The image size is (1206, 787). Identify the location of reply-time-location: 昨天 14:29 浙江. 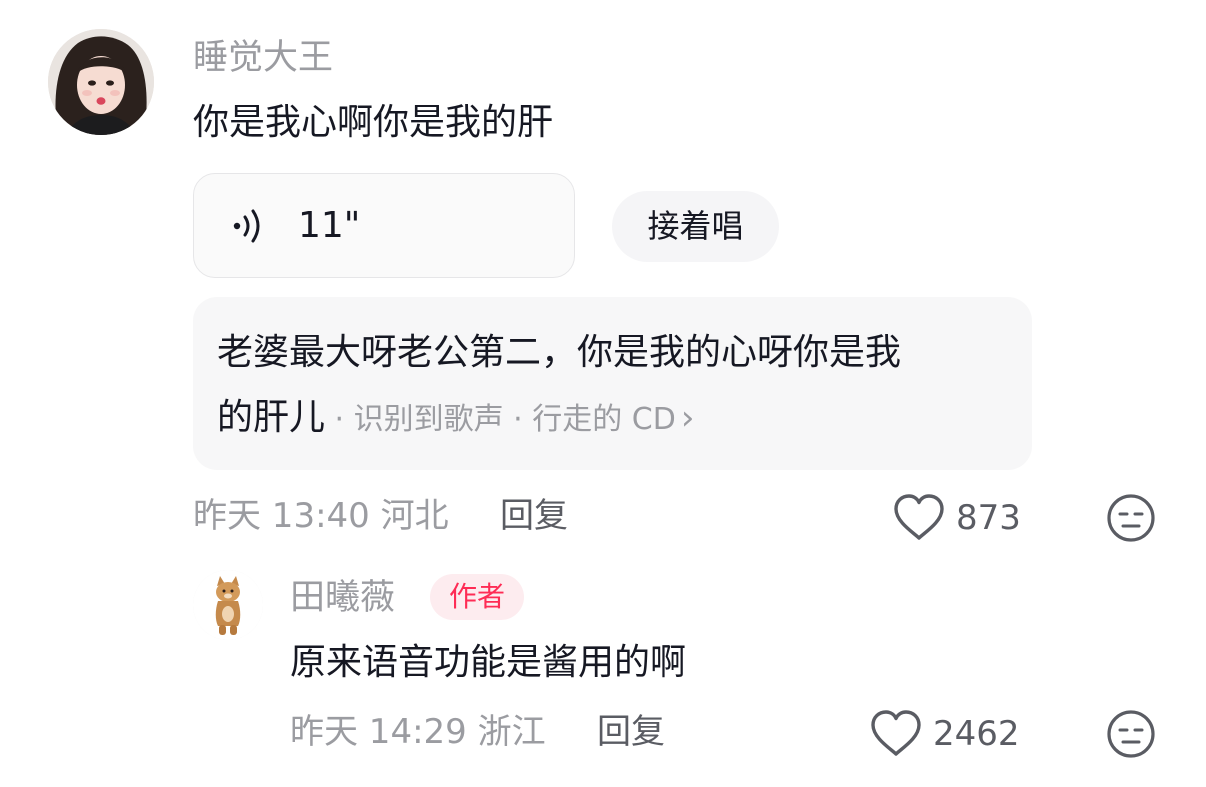
(418, 732).